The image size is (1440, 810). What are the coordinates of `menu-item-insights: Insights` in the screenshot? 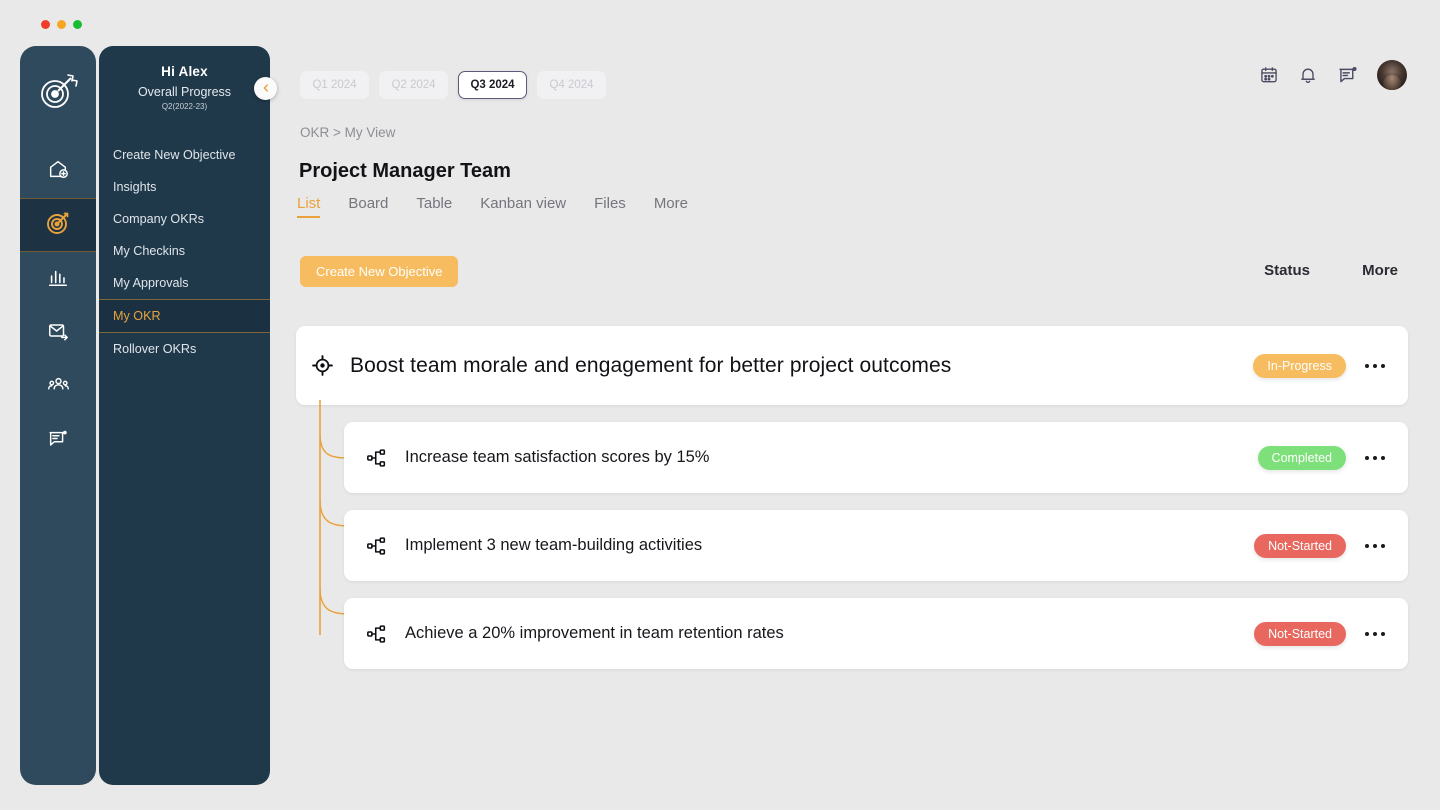 It's located at (184, 187).